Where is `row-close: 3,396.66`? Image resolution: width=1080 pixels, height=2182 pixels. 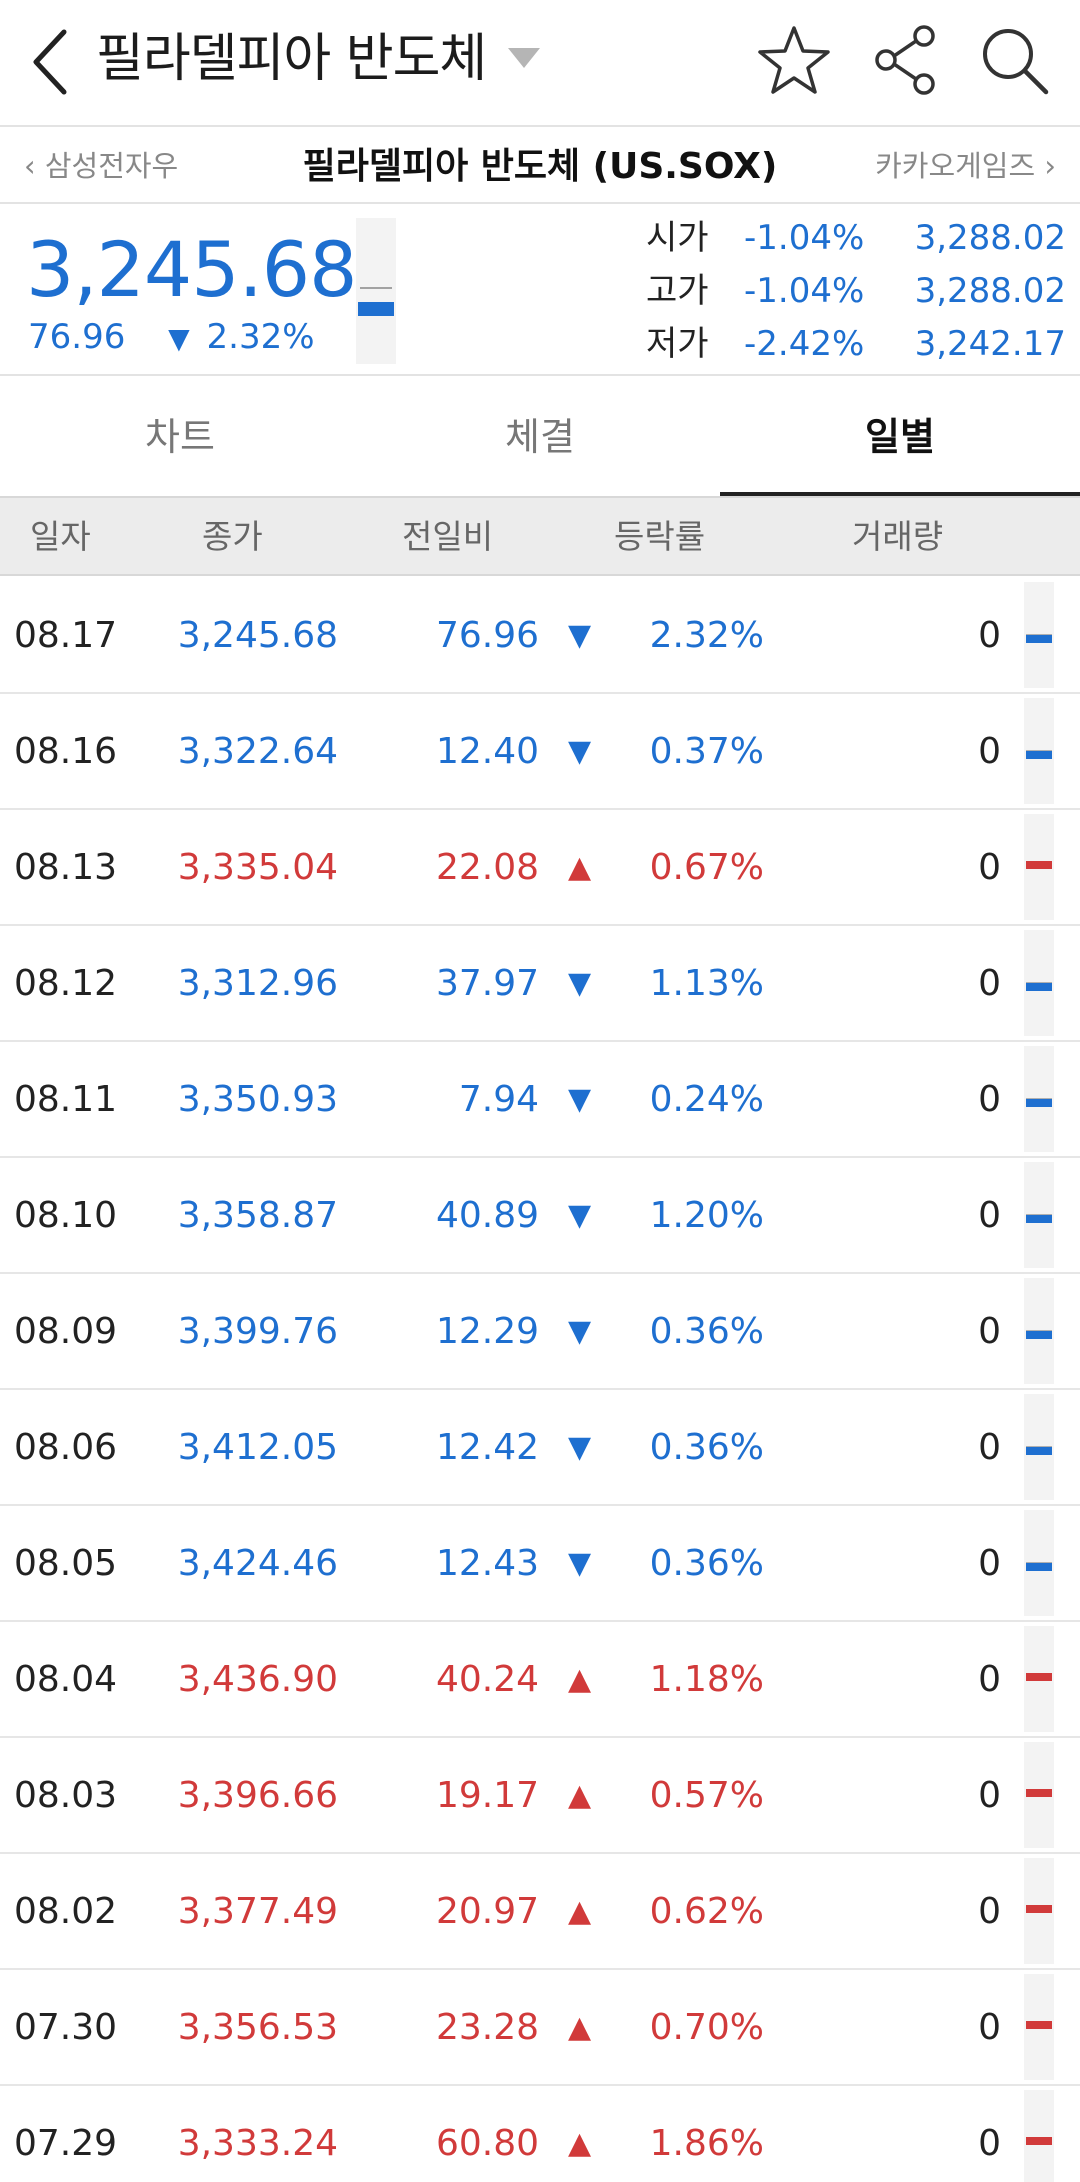 row-close: 3,396.66 is located at coordinates (257, 1795).